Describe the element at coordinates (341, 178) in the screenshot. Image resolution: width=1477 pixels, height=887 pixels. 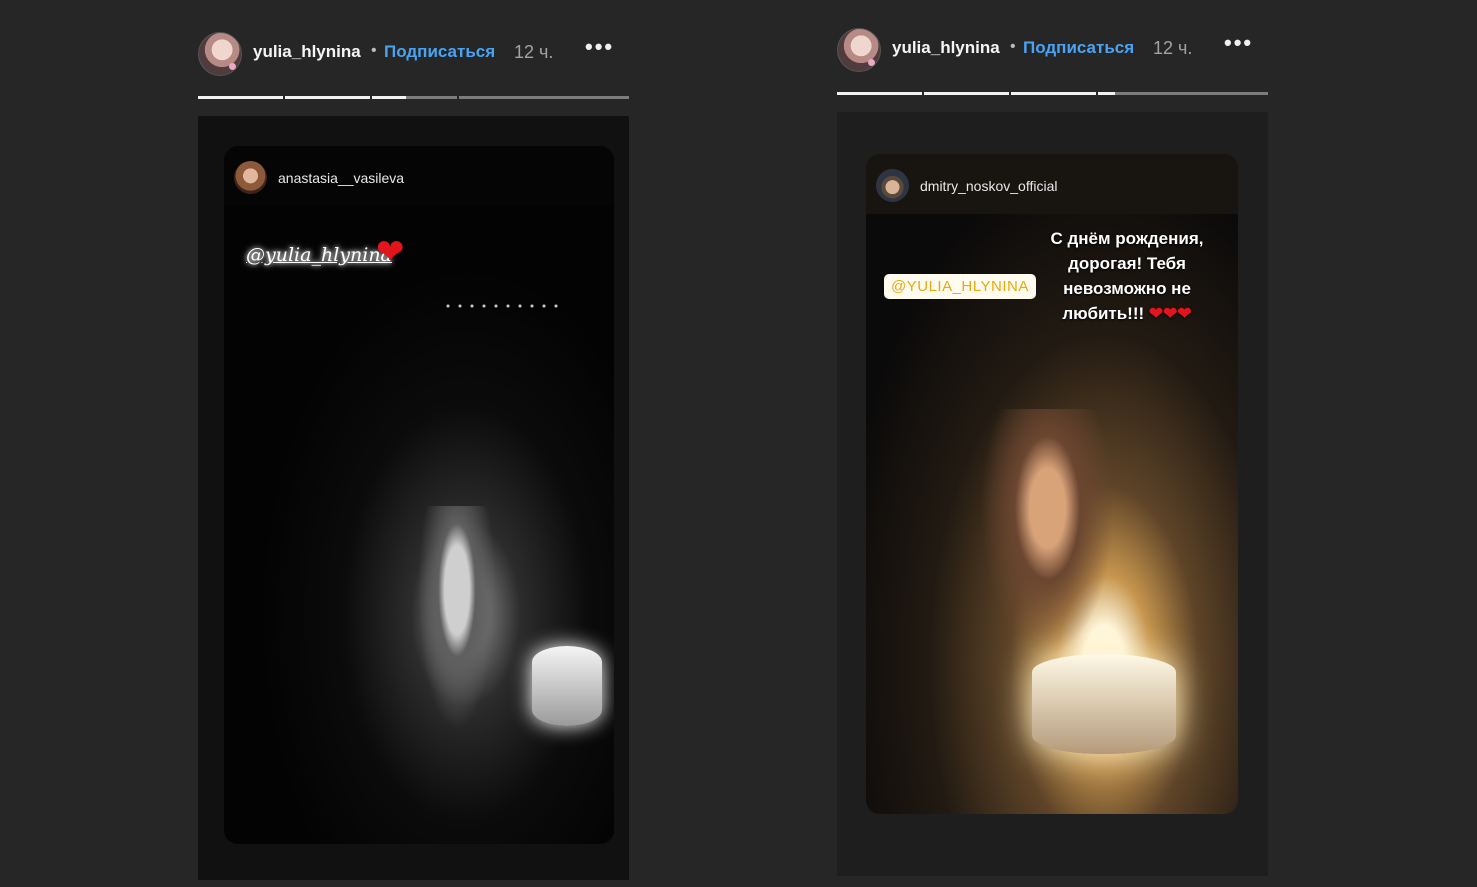
I see `shared-username: anastasia__vasileva` at that location.